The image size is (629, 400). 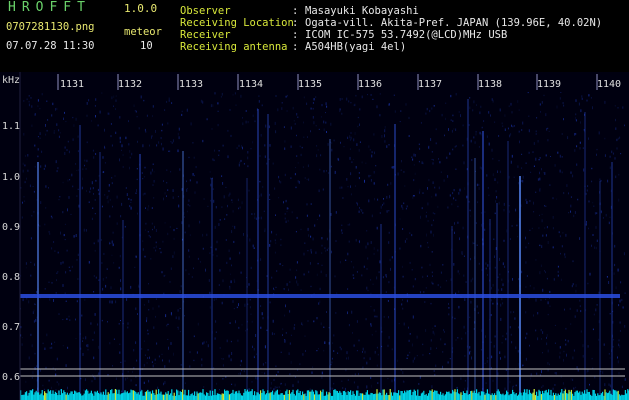 What do you see at coordinates (11, 377) in the screenshot?
I see `y-tick-label: 0.6` at bounding box center [11, 377].